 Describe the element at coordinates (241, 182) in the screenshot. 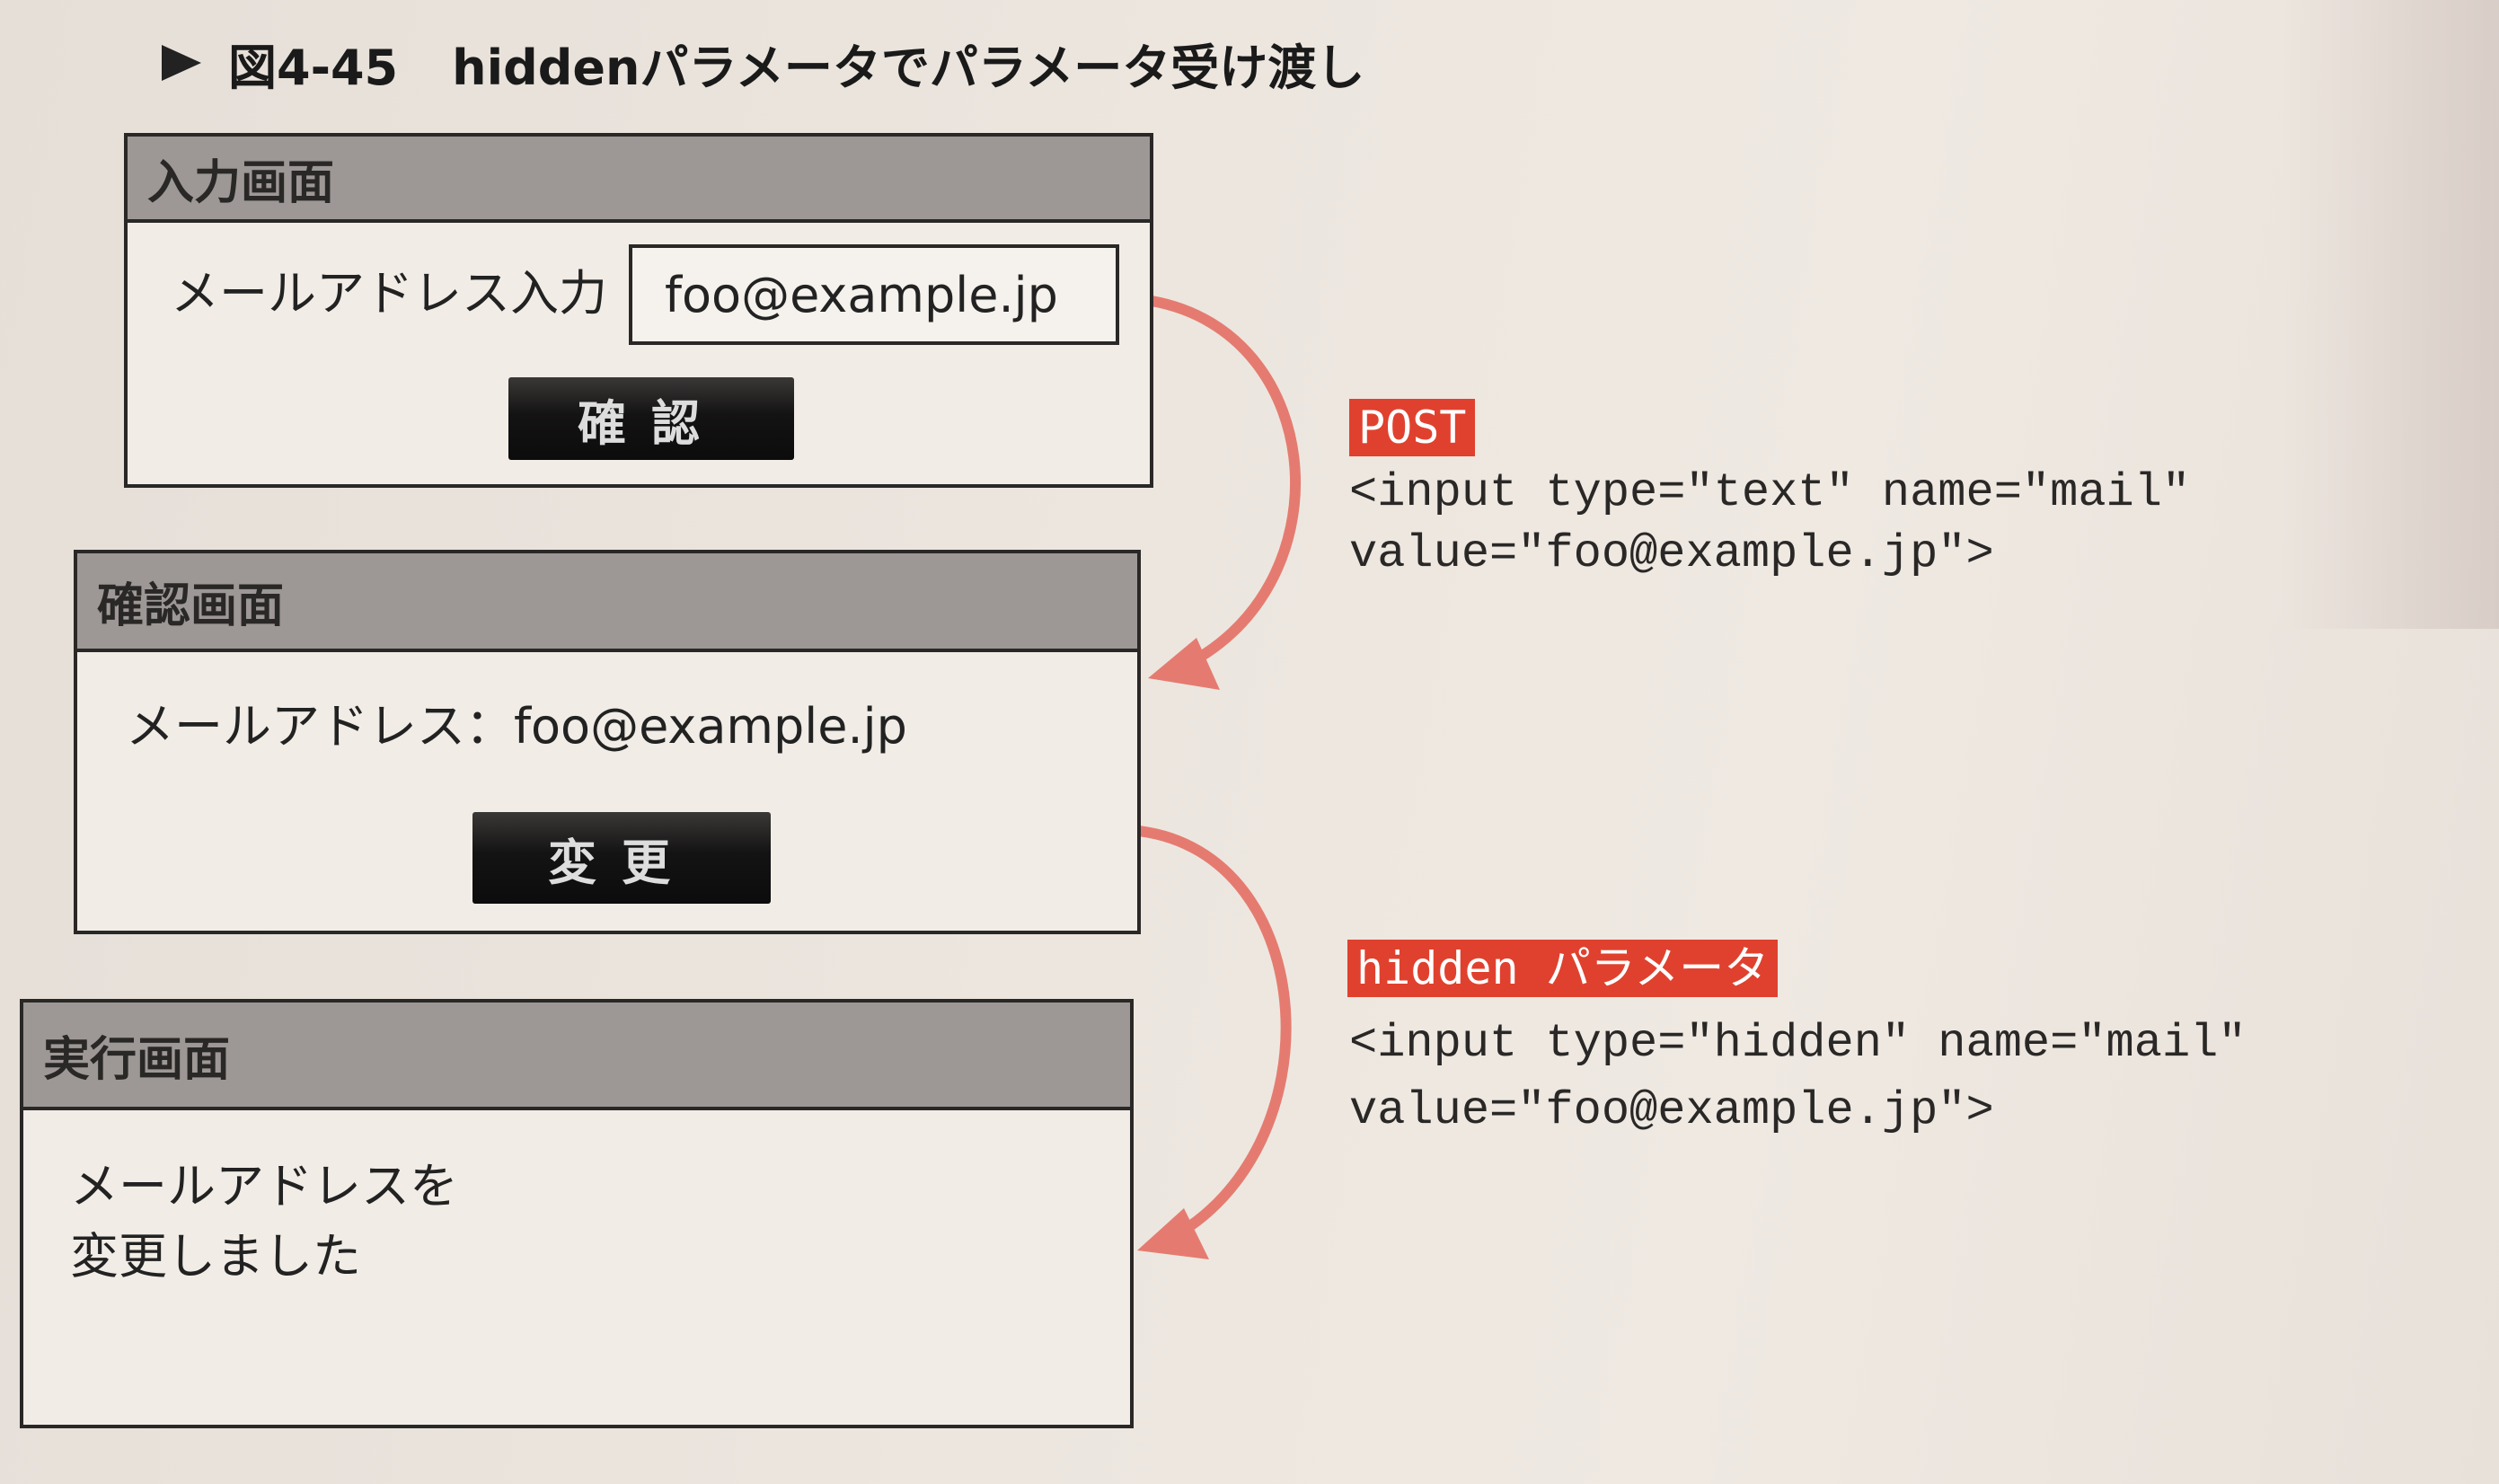

I see `input-screen-title: 入力画面` at that location.